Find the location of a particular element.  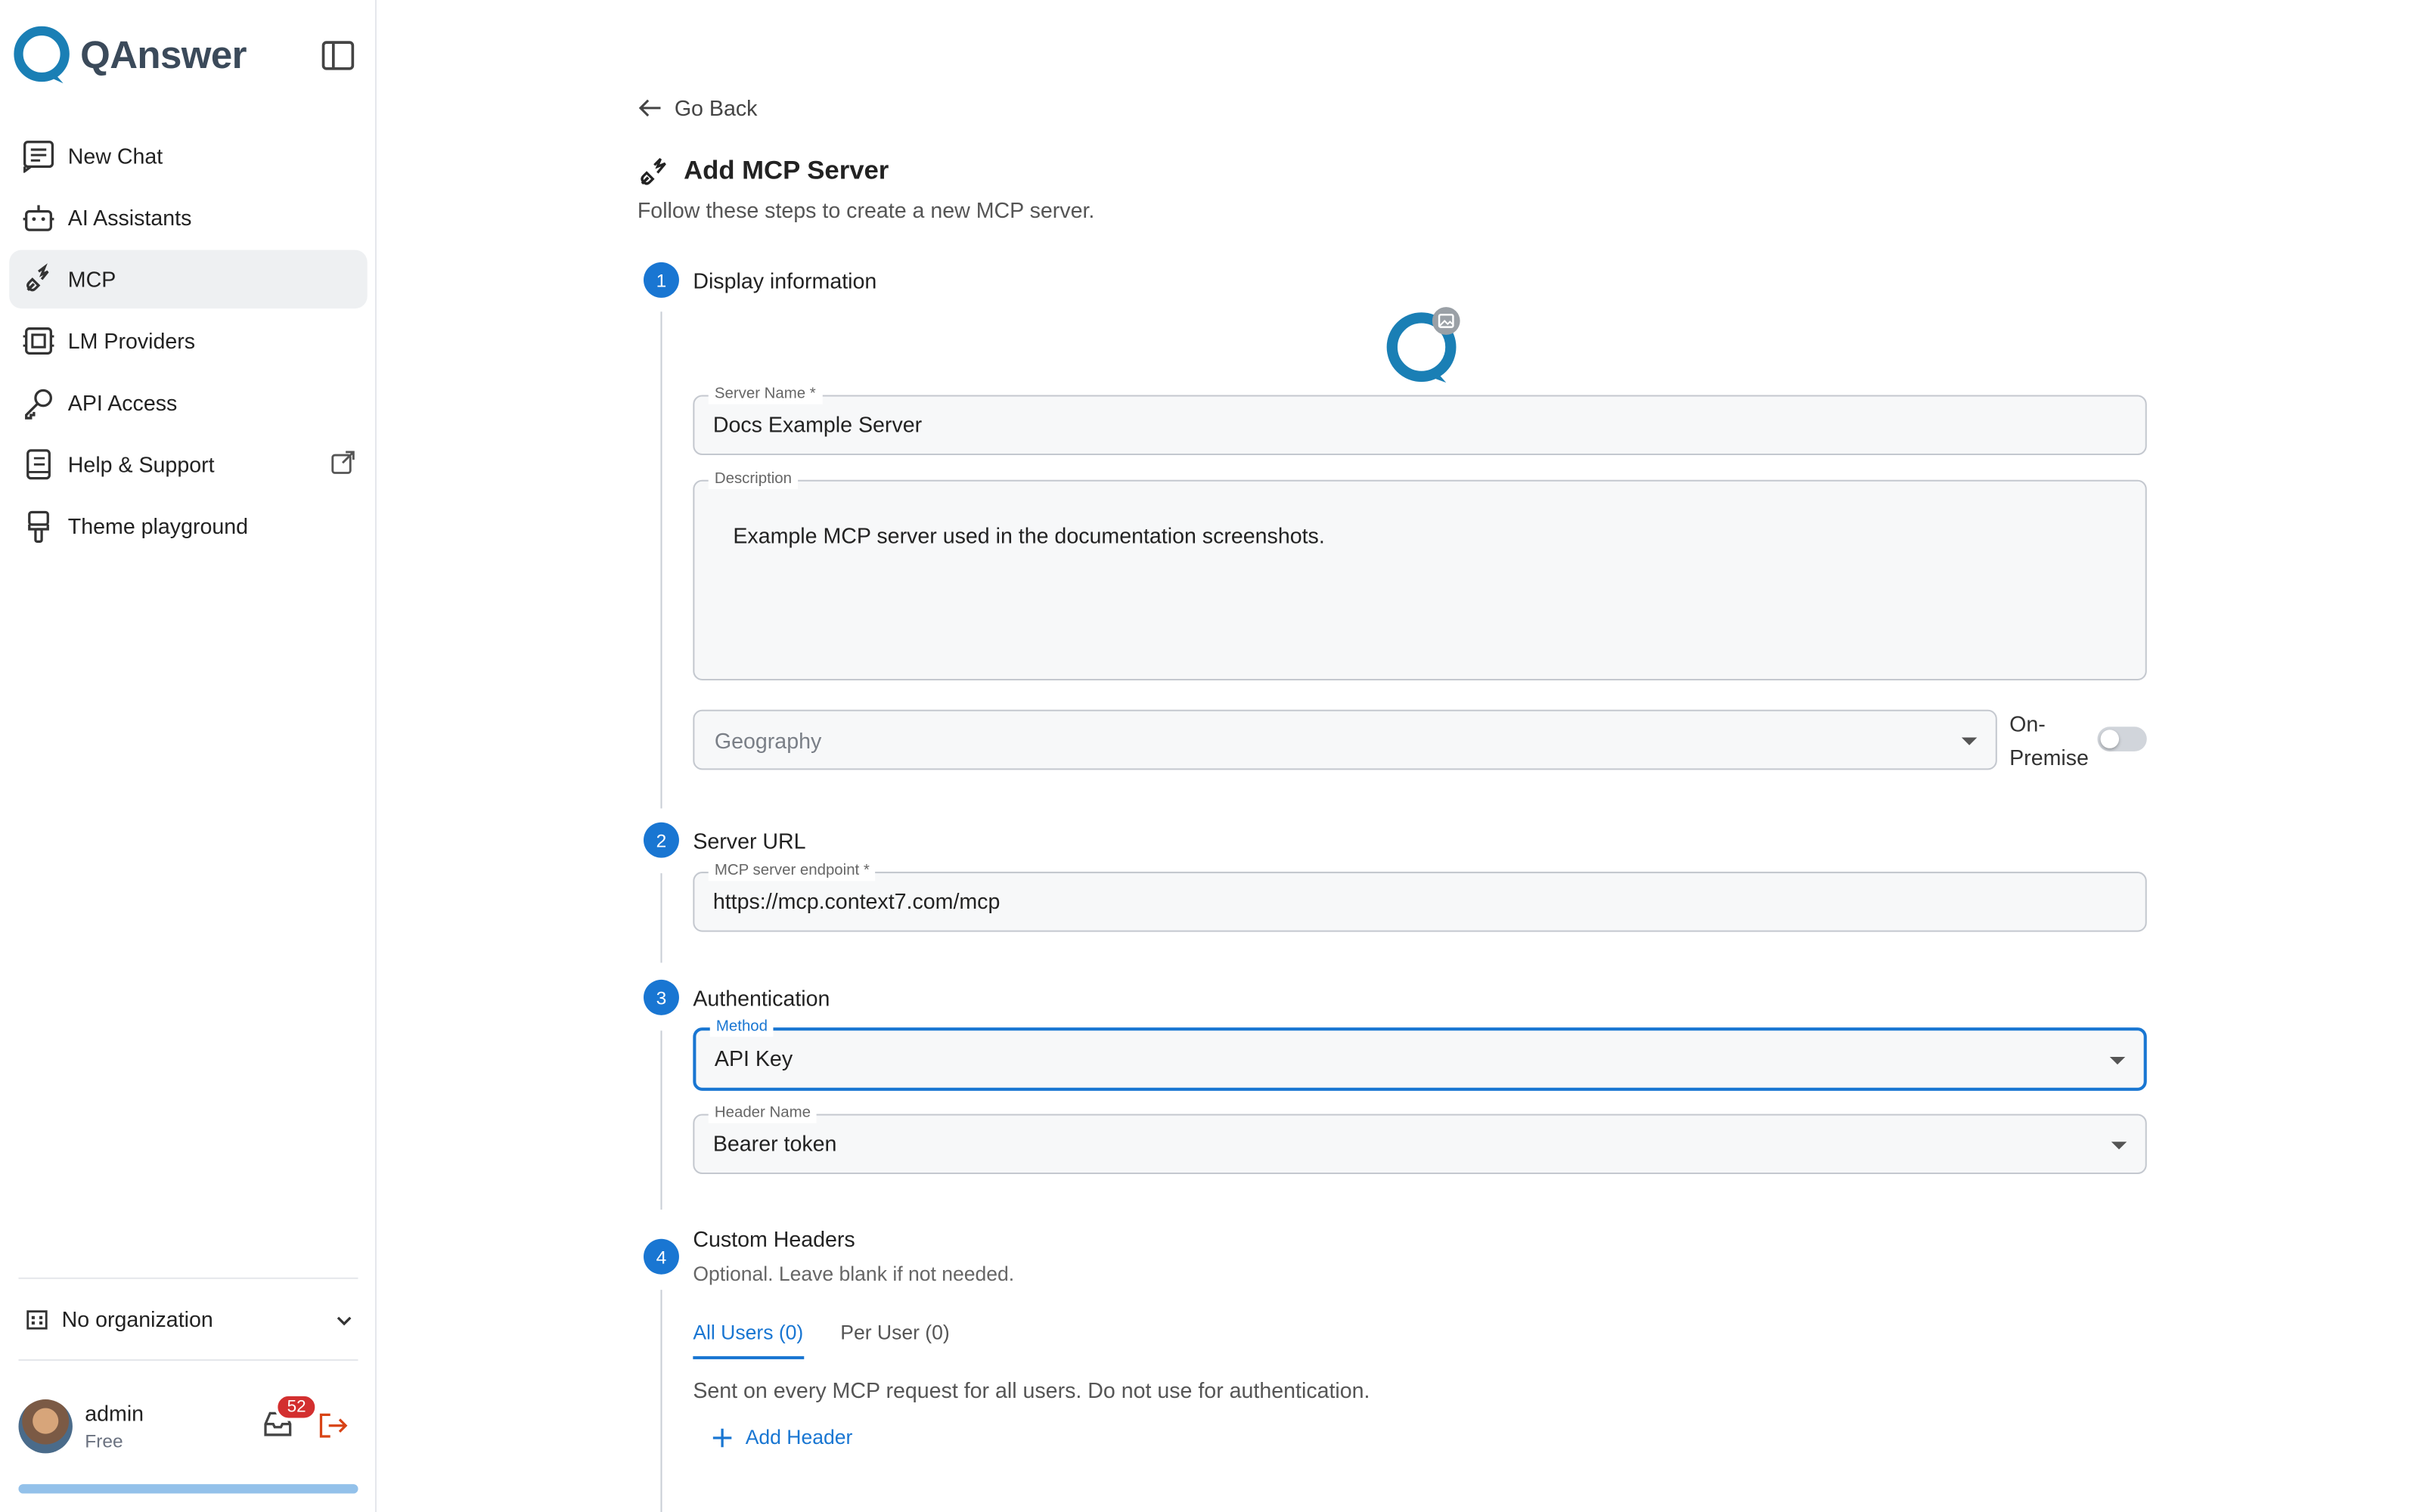

sidebar-item-new-chat: New Chat is located at coordinates (188, 155).